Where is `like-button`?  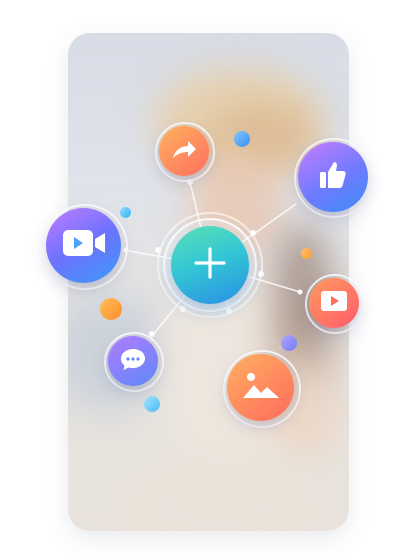 like-button is located at coordinates (333, 177).